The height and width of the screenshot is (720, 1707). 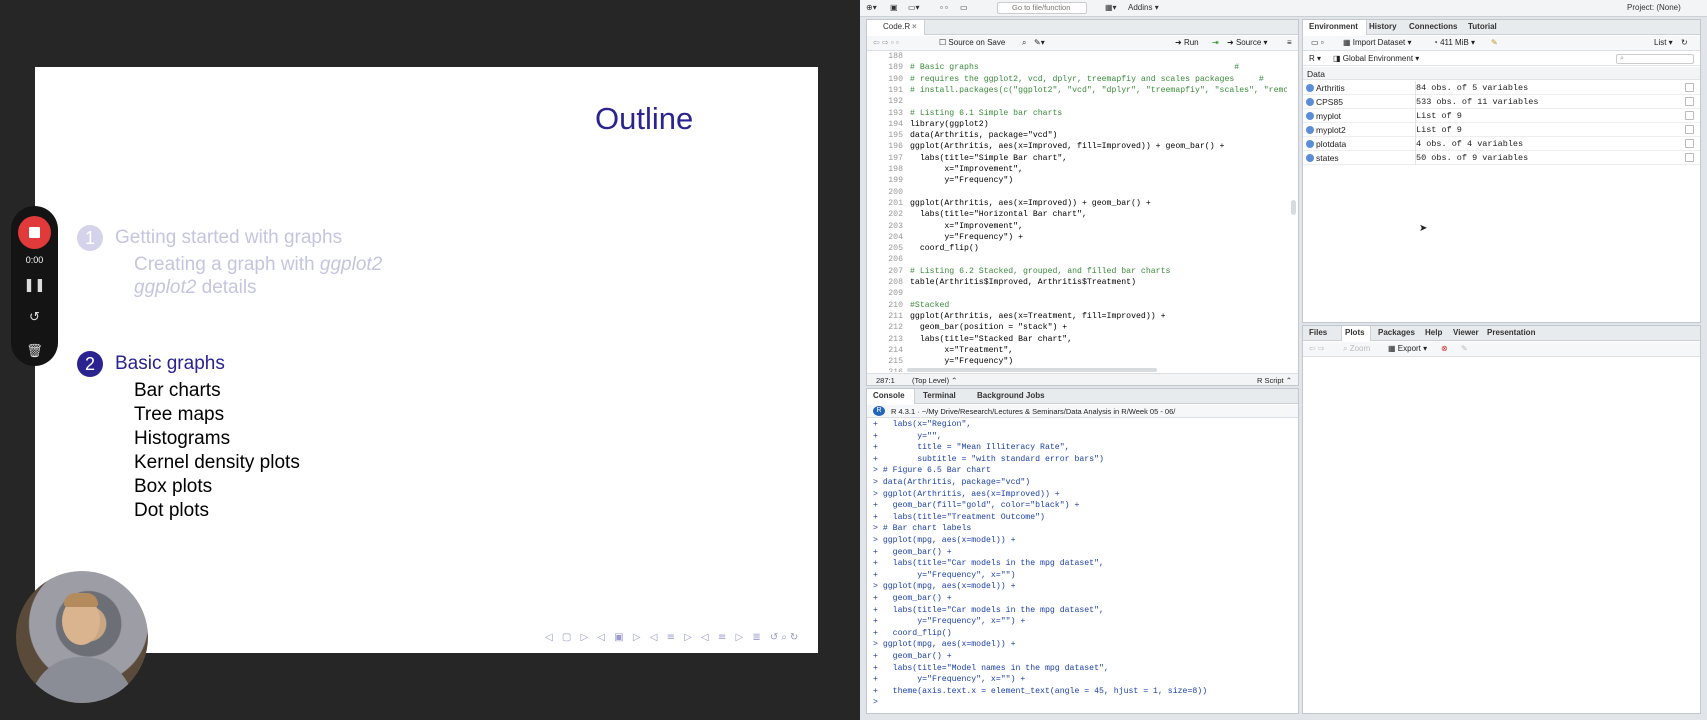 What do you see at coordinates (173, 487) in the screenshot?
I see `subsection-item: Box plots` at bounding box center [173, 487].